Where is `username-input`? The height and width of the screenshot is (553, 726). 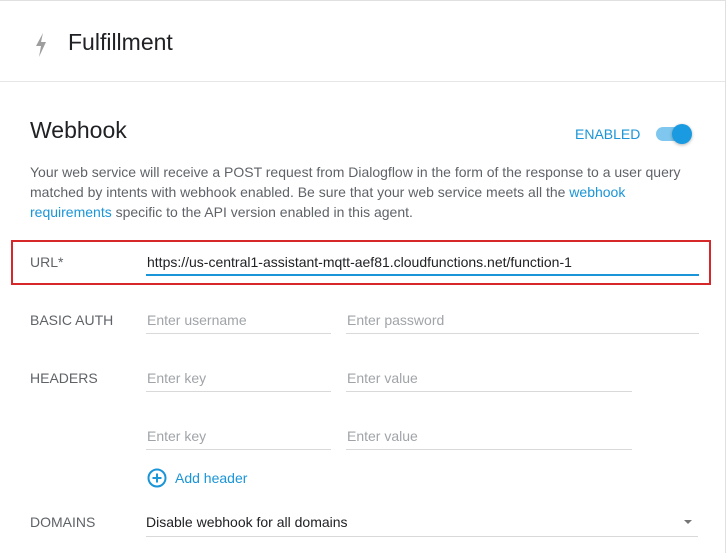 username-input is located at coordinates (239, 320).